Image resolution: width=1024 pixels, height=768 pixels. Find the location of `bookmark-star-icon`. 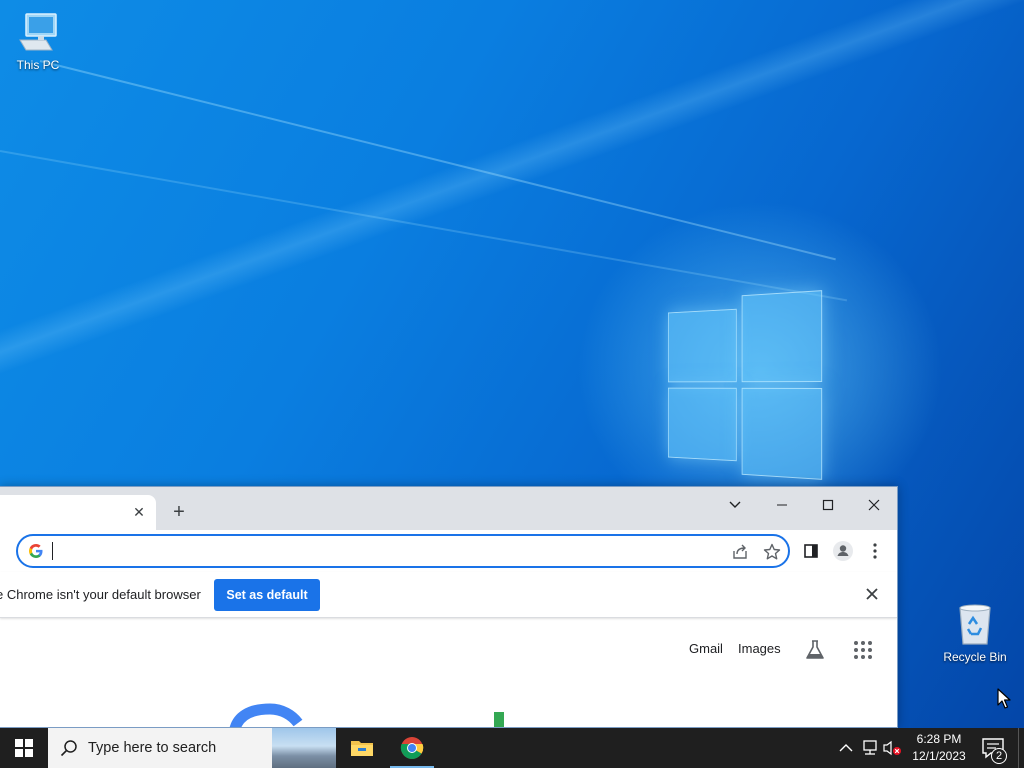

bookmark-star-icon is located at coordinates (772, 552).